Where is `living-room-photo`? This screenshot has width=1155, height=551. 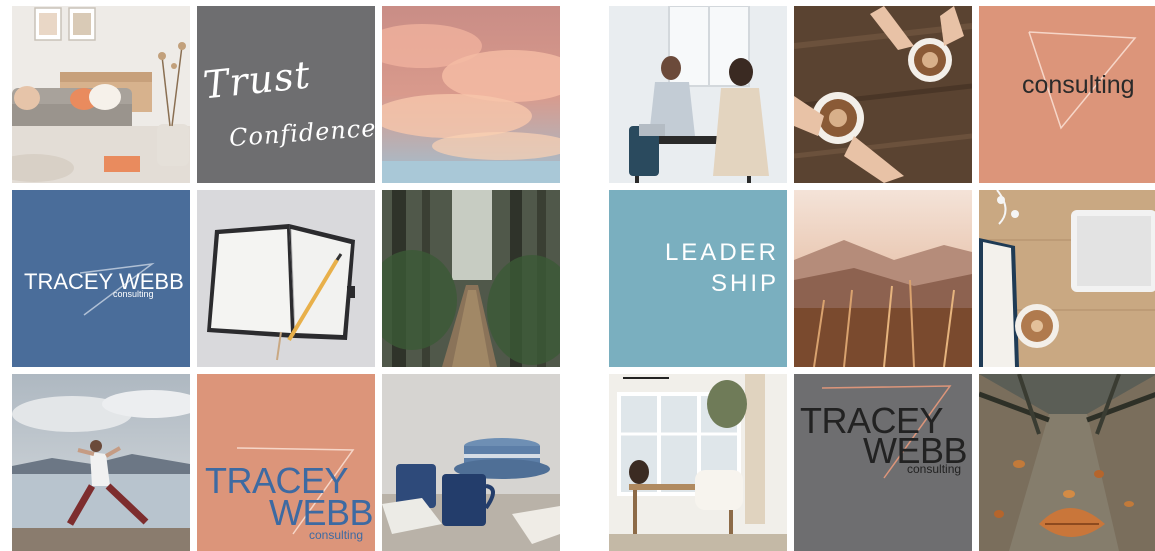
living-room-photo is located at coordinates (101, 94).